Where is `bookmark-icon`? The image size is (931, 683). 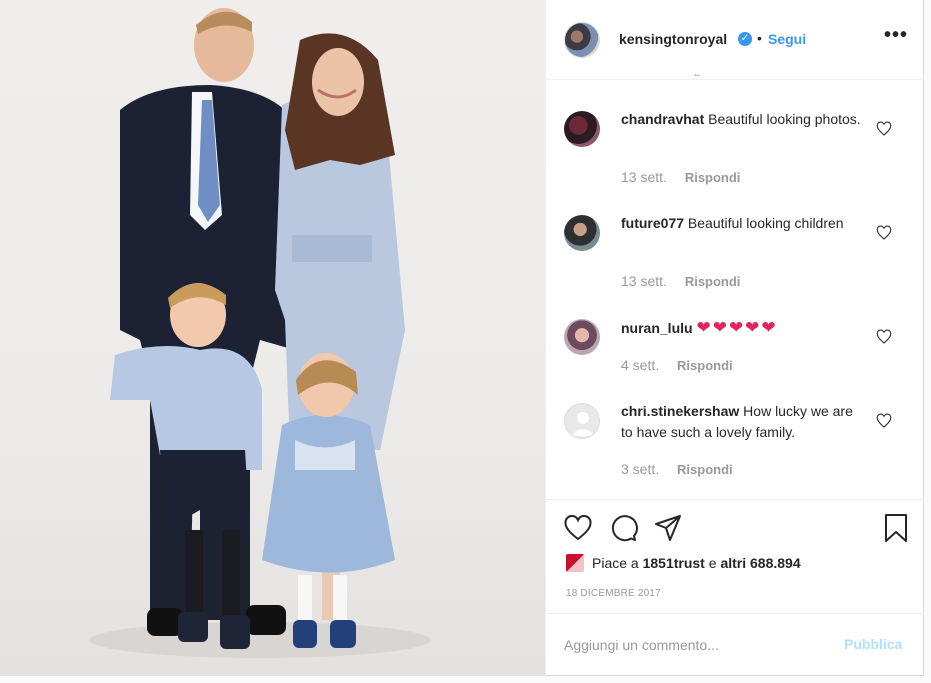 bookmark-icon is located at coordinates (896, 528).